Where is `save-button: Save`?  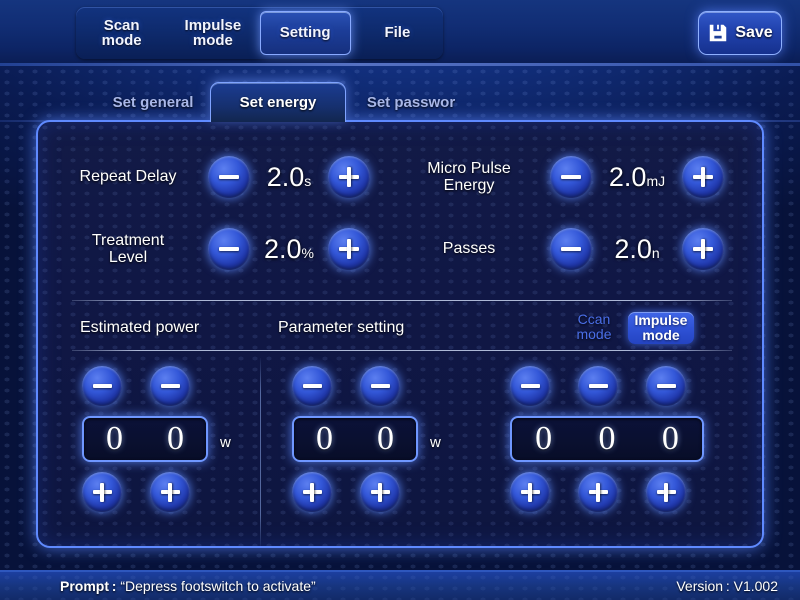
save-button: Save is located at coordinates (740, 33).